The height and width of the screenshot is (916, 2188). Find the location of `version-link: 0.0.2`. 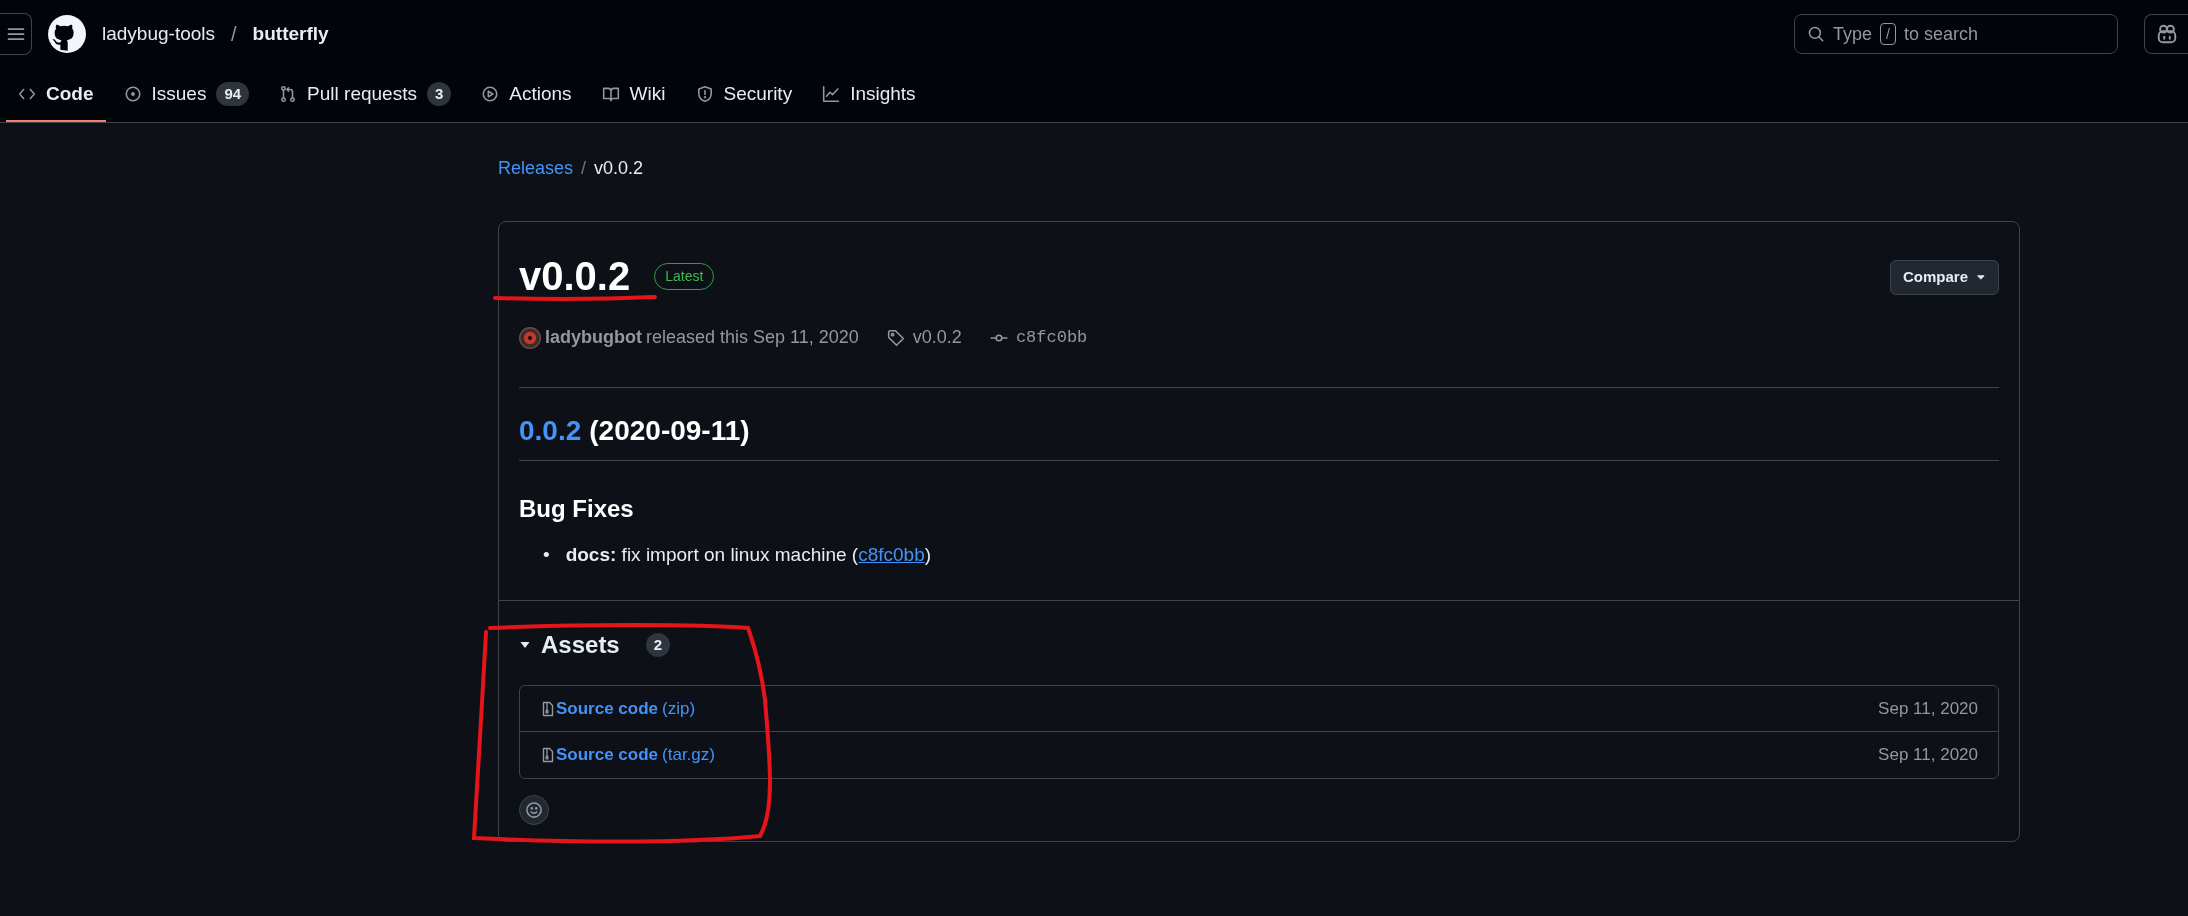

version-link: 0.0.2 is located at coordinates (550, 431).